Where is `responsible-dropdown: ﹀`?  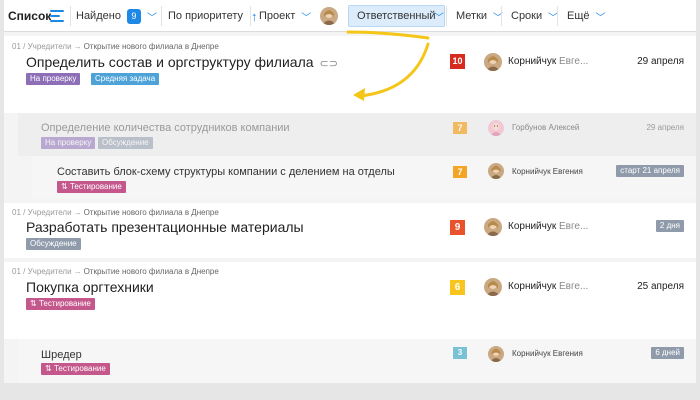 responsible-dropdown: ﹀ is located at coordinates (436, 16).